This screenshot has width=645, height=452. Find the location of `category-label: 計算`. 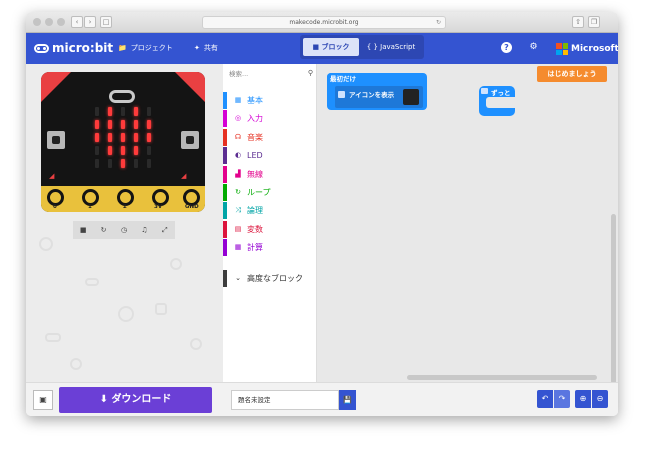

category-label: 計算 is located at coordinates (255, 248).